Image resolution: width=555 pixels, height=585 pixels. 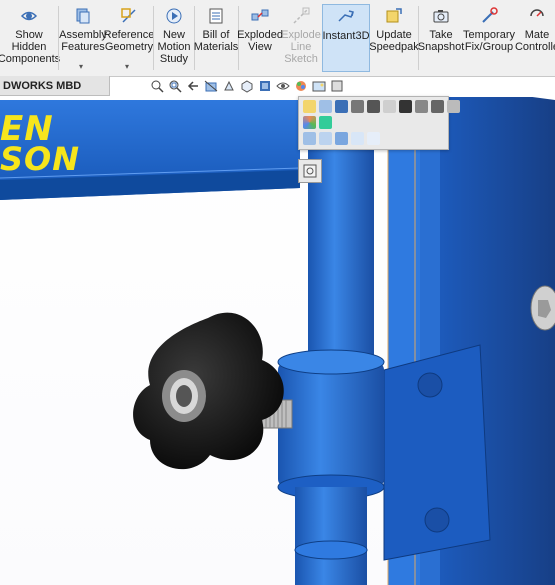 What do you see at coordinates (301, 47) in the screenshot?
I see `explode-line-sketch-label: Explode Line Sketch` at bounding box center [301, 47].